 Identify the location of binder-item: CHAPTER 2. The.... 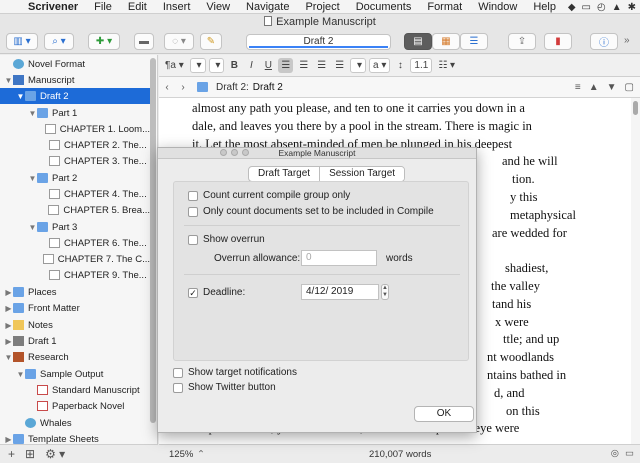
(75, 145).